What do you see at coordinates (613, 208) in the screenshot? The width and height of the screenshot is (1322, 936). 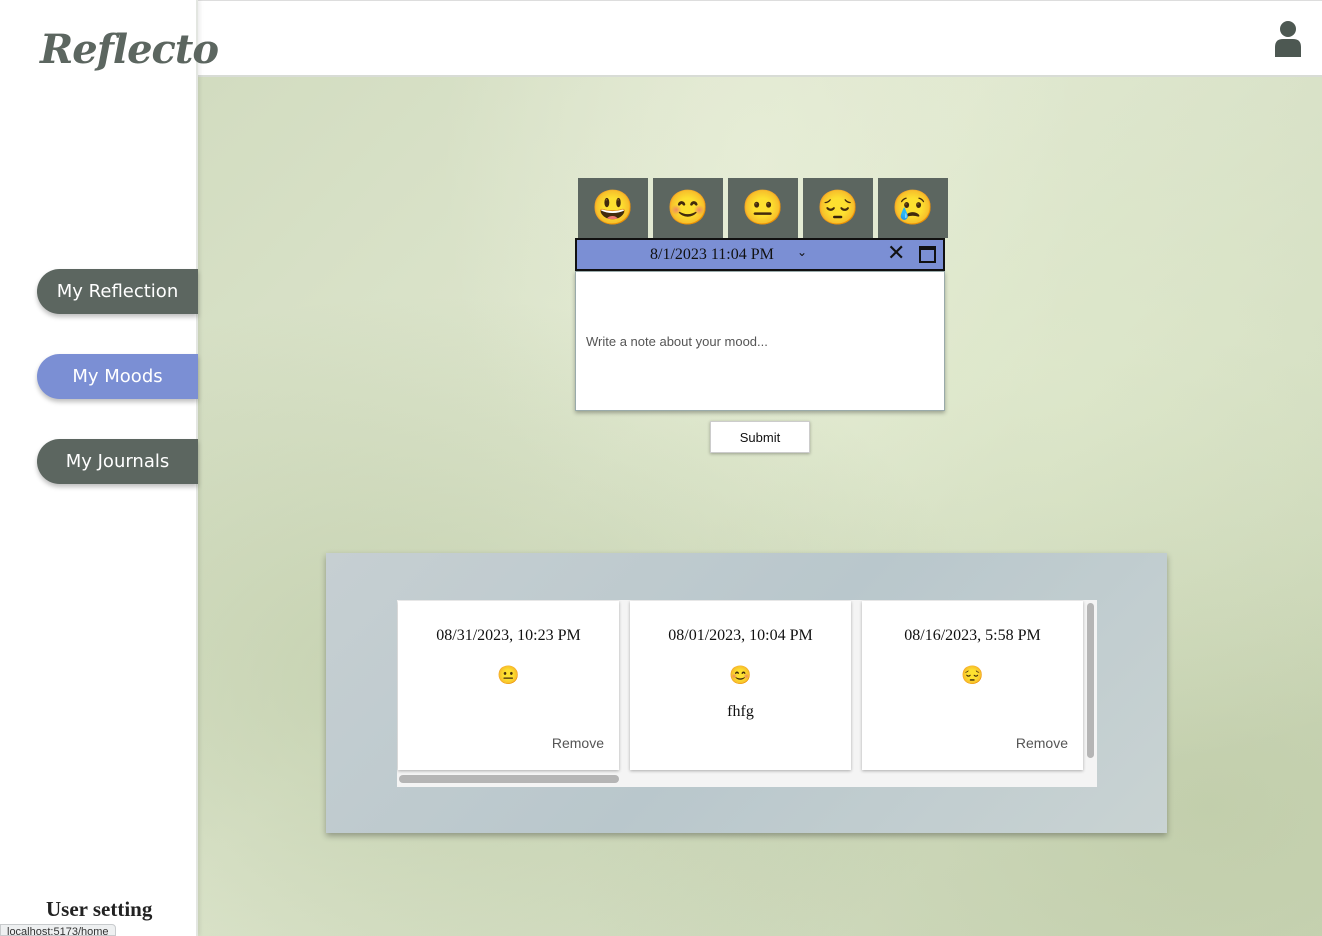 I see `grinning-face-icon: 😃` at bounding box center [613, 208].